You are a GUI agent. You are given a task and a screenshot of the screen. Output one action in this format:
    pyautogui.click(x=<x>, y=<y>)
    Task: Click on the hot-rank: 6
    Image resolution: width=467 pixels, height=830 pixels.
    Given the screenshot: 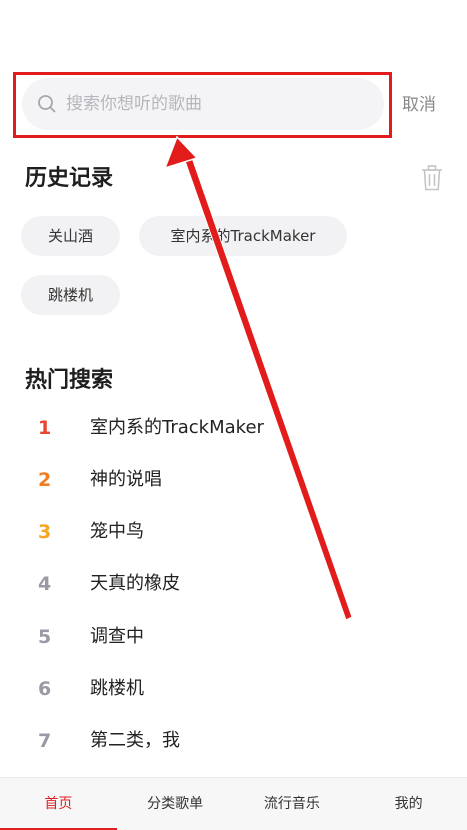 What is the action you would take?
    pyautogui.click(x=45, y=689)
    